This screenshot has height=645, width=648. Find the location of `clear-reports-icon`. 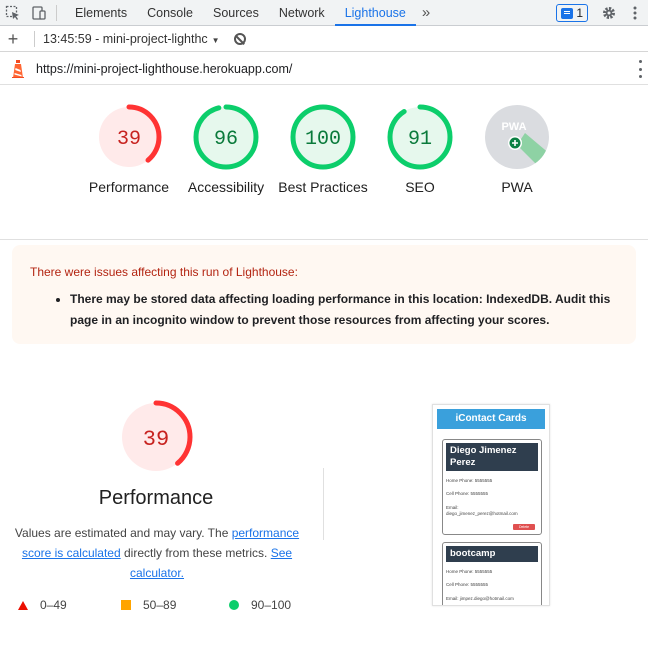

clear-reports-icon is located at coordinates (239, 39).